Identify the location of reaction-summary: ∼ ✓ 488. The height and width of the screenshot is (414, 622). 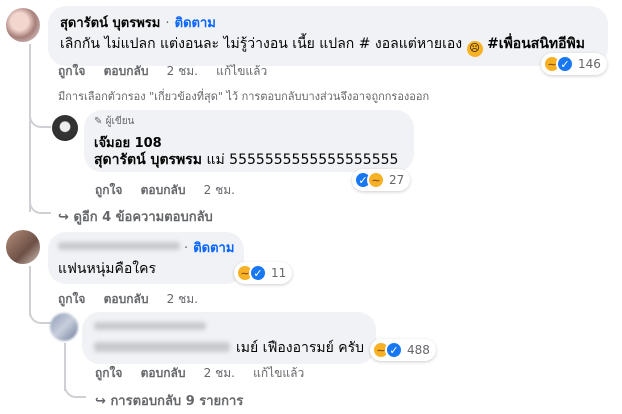
(403, 350).